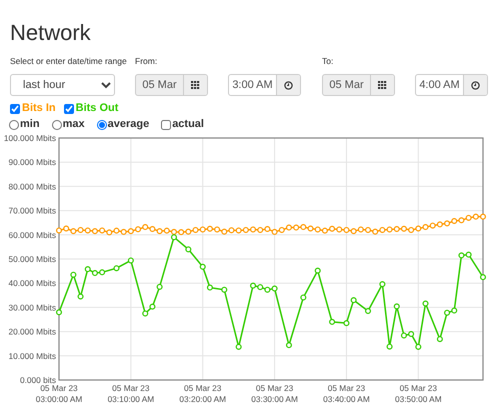 Image resolution: width=500 pixels, height=403 pixels. I want to click on mode-checkbox, so click(166, 125).